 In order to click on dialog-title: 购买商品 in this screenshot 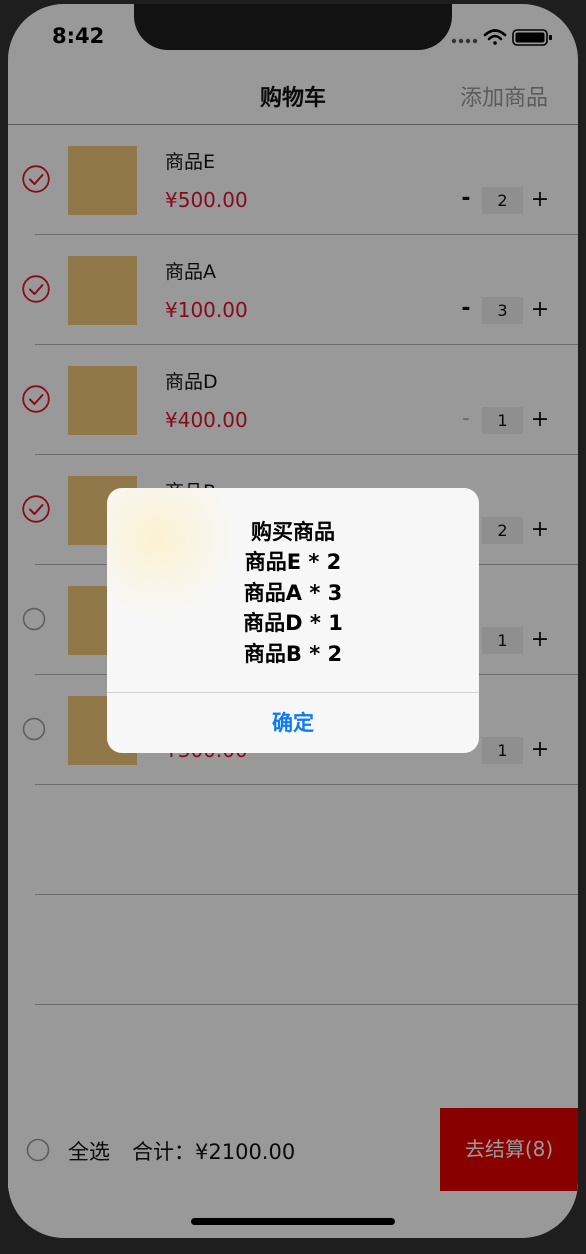, I will do `click(293, 532)`.